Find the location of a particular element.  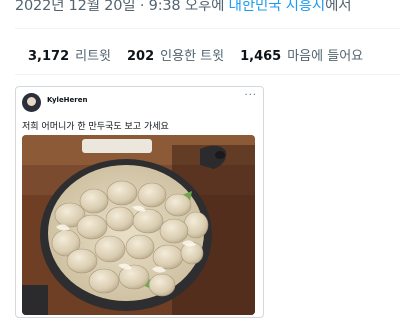

location-link: 대한민국 시흥시 is located at coordinates (277, 7).